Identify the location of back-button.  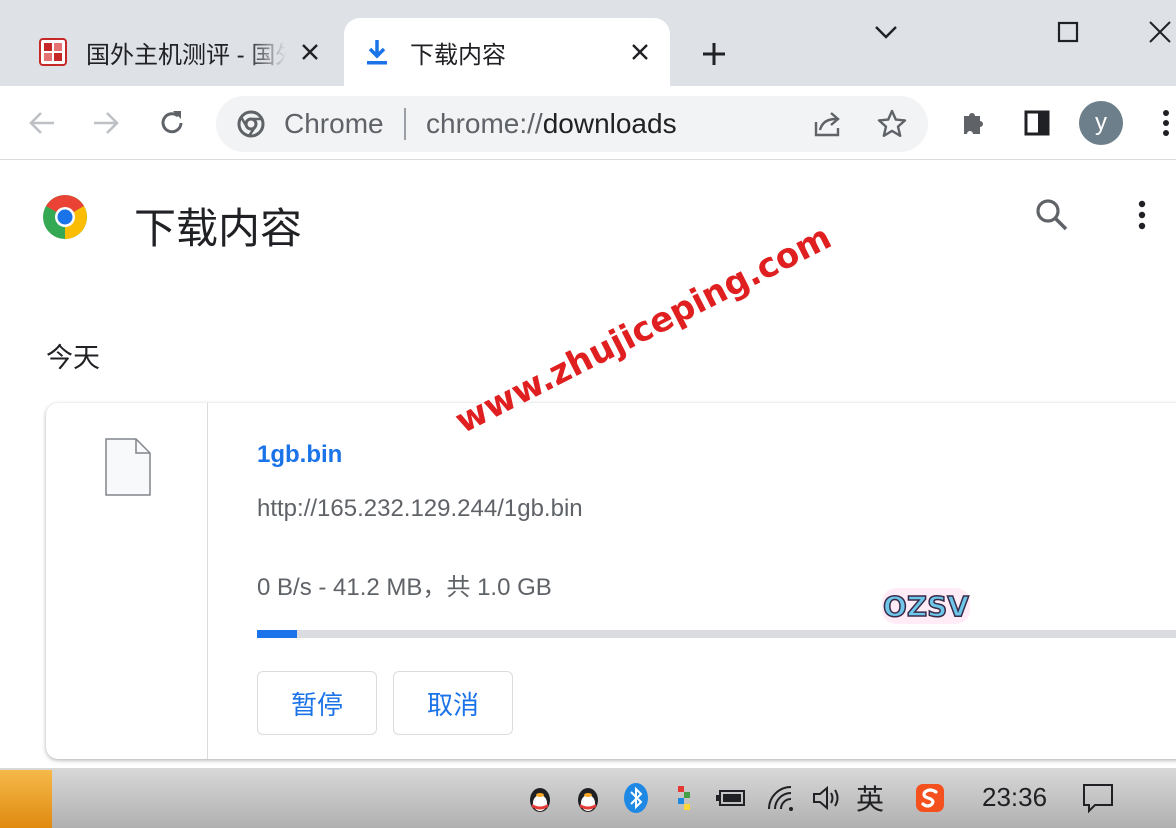
(42, 123).